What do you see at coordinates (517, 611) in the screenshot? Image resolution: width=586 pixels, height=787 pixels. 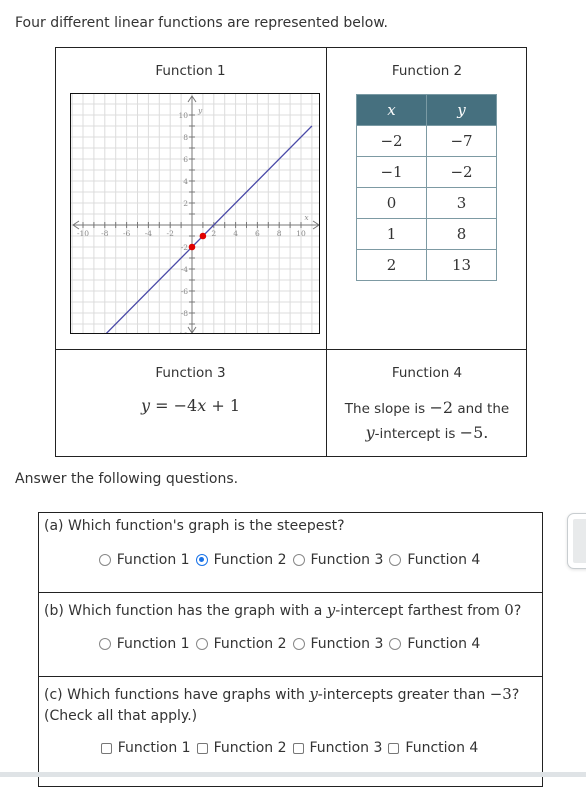 I see `qb-text-3: ?` at bounding box center [517, 611].